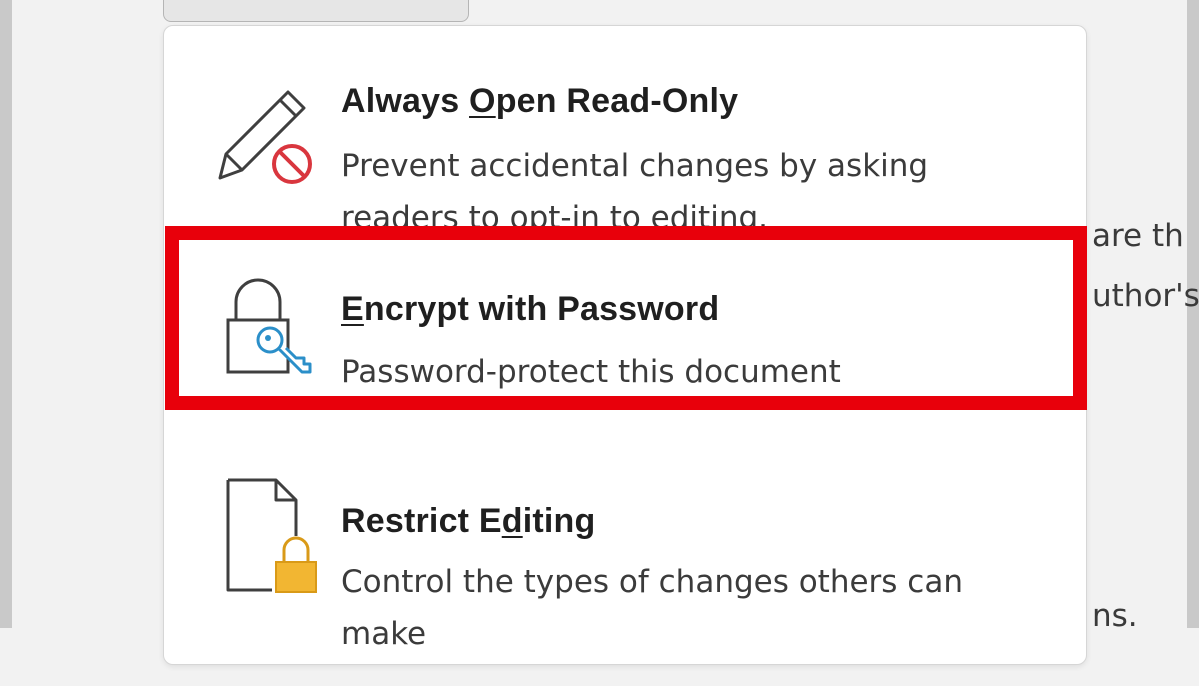 The image size is (1199, 686). Describe the element at coordinates (6, 314) in the screenshot. I see `left-panel-edge` at that location.